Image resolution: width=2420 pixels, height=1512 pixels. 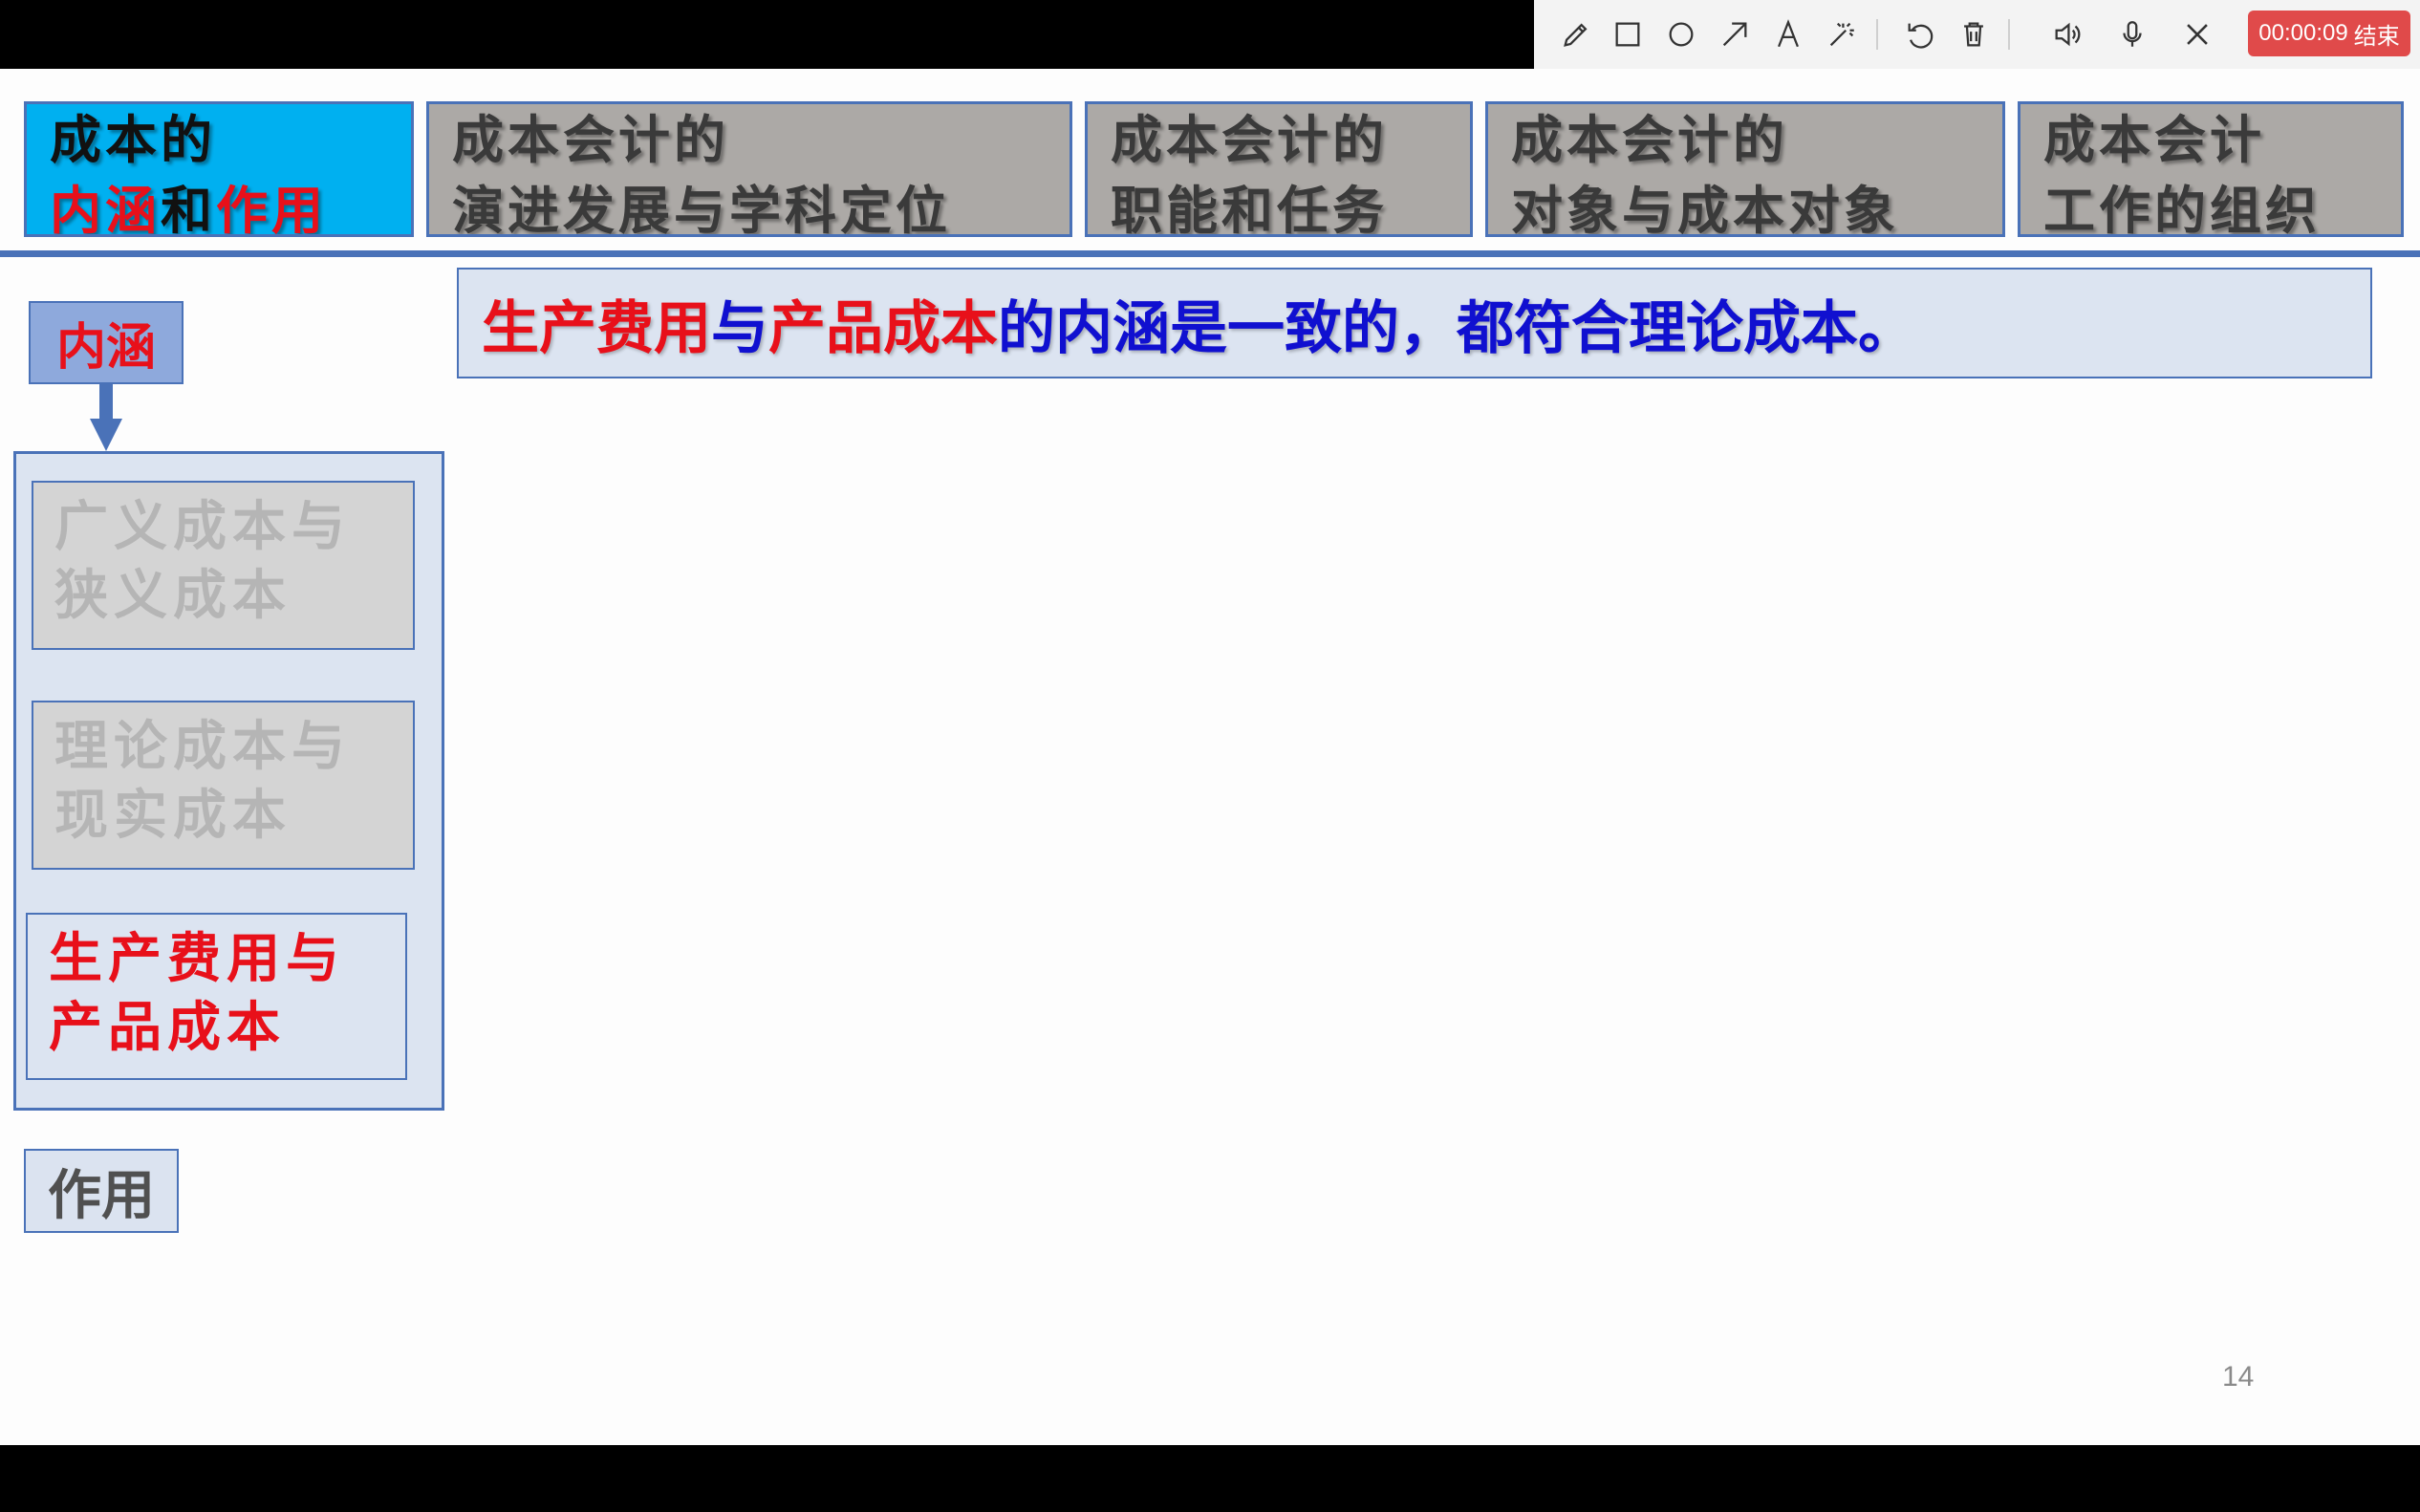 What do you see at coordinates (133, 140) in the screenshot?
I see `tab-line1: 成本的` at bounding box center [133, 140].